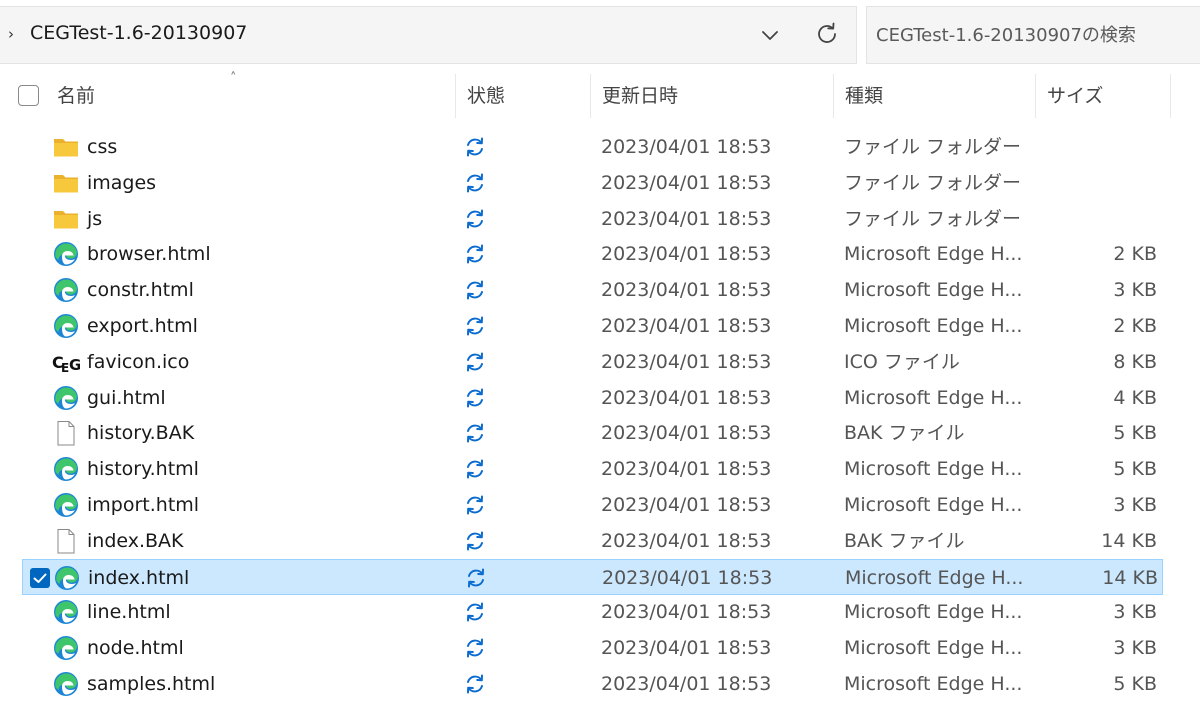 This screenshot has height=703, width=1200. Describe the element at coordinates (28, 95) in the screenshot. I see `select-all-checkbox` at that location.